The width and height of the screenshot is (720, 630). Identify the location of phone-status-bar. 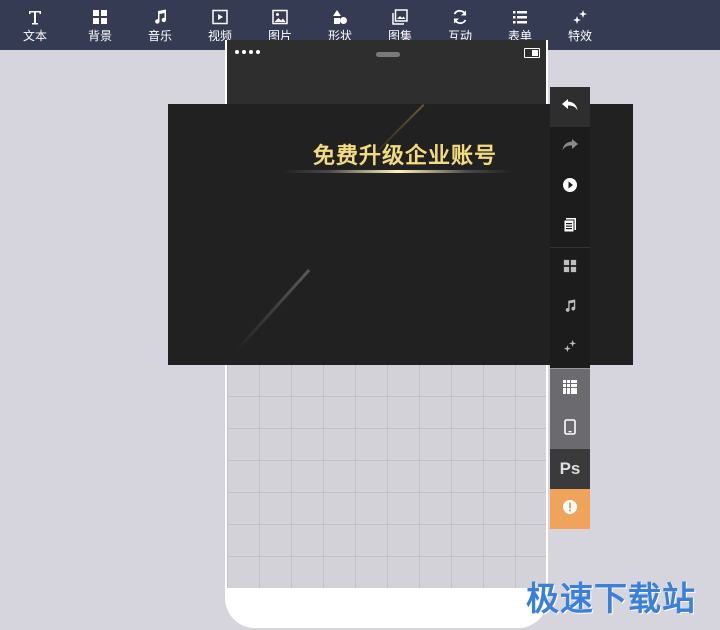
(386, 72).